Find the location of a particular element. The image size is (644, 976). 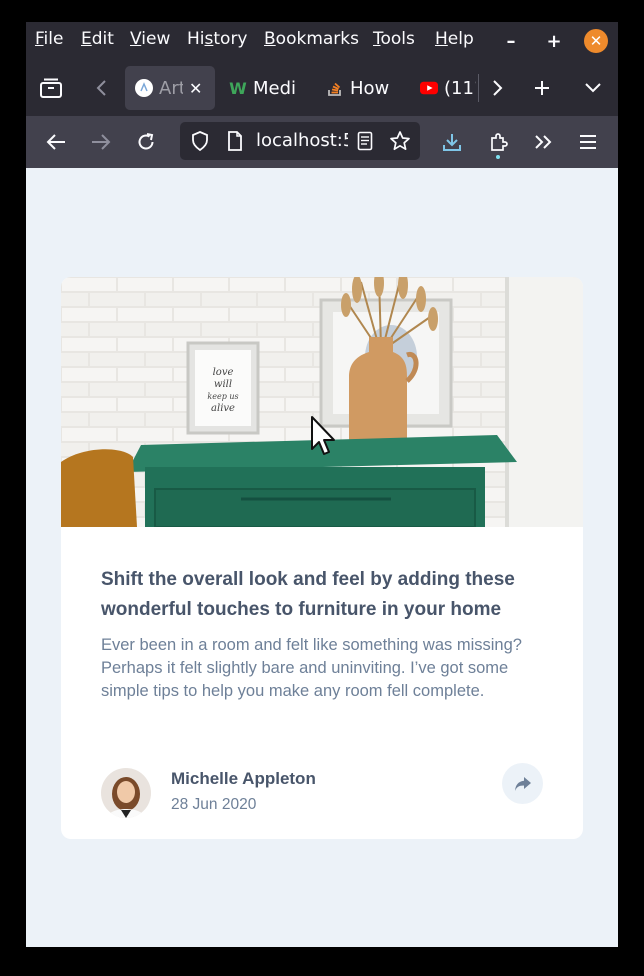

frame-text-4: alive is located at coordinates (223, 408).